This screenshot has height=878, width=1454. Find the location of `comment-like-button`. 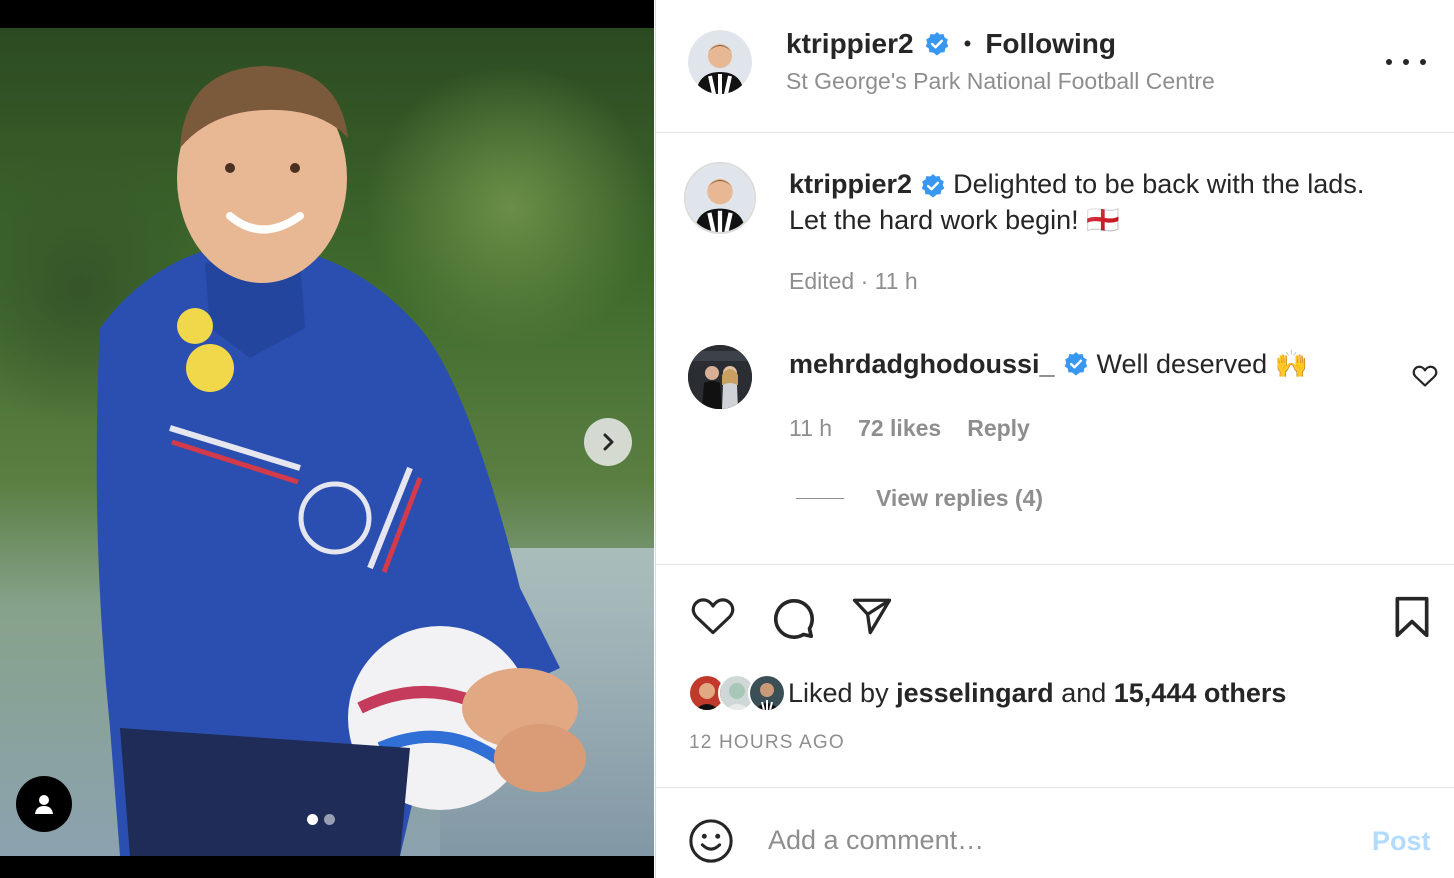

comment-like-button is located at coordinates (1425, 378).